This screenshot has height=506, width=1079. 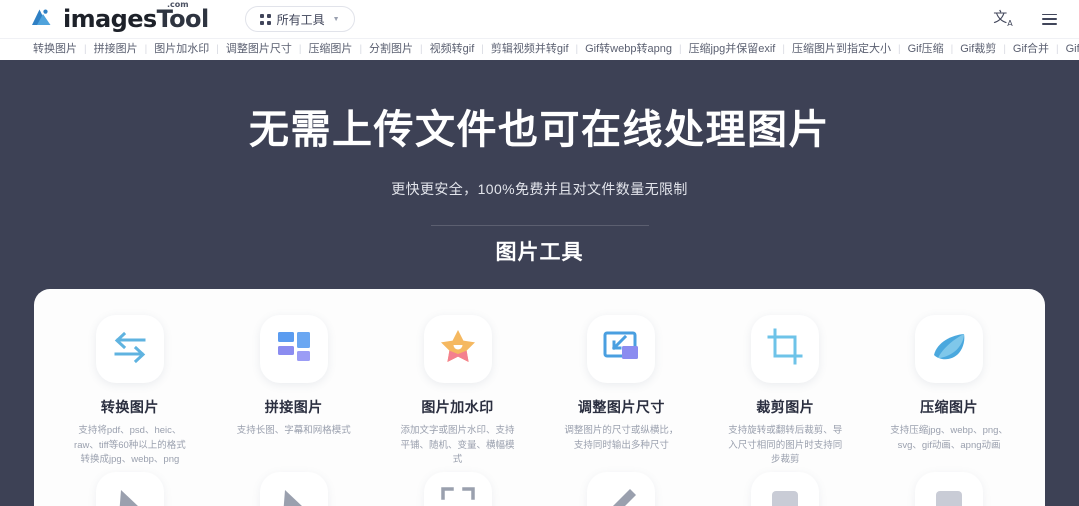 I want to click on hero-title: 无需上传文件也可在线处理图片, so click(x=539, y=130).